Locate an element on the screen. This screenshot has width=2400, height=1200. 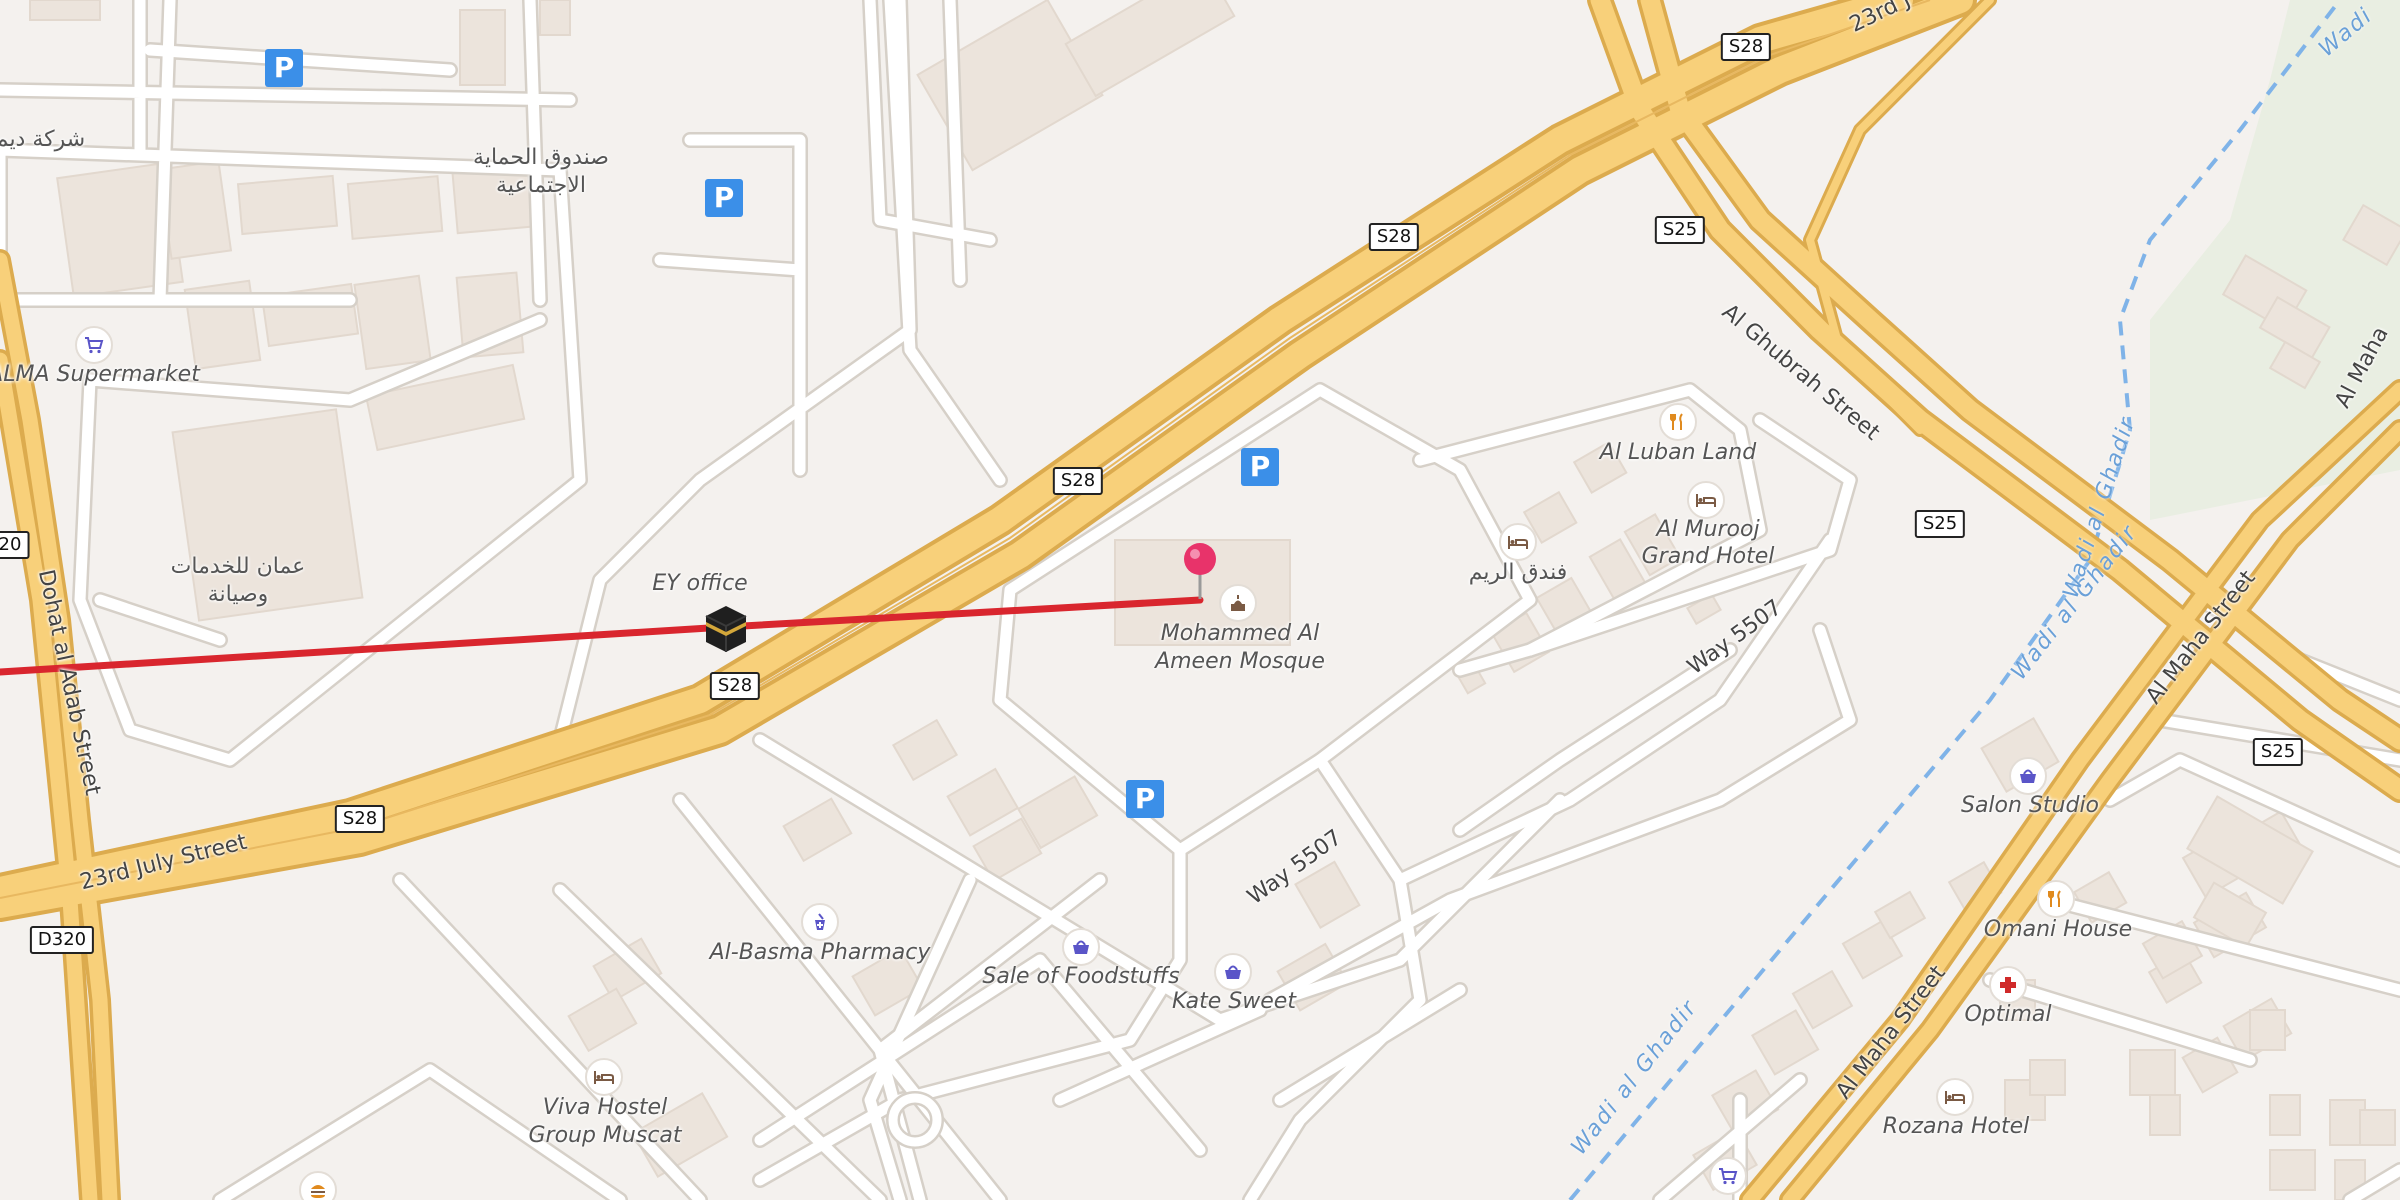
place-label-al-basma-pharmacy: Al-Basma Pharmacy is located at coordinates (820, 953).